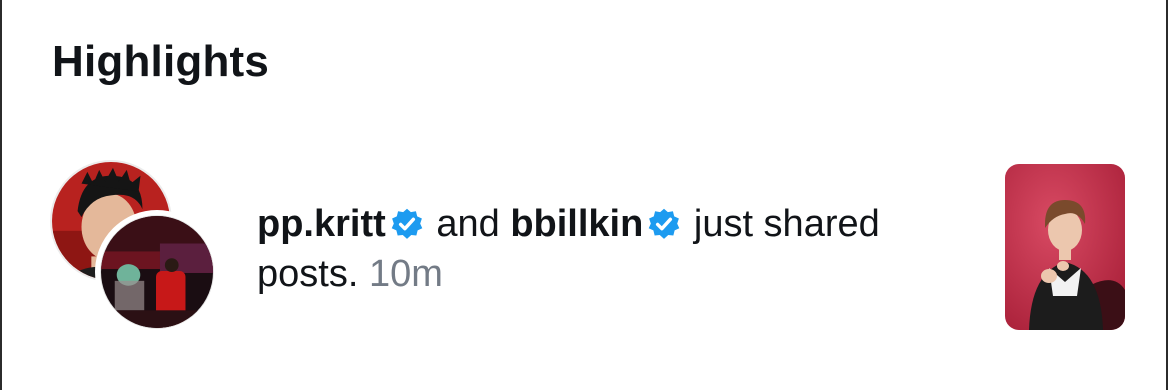  I want to click on avatar-stack, so click(140, 250).